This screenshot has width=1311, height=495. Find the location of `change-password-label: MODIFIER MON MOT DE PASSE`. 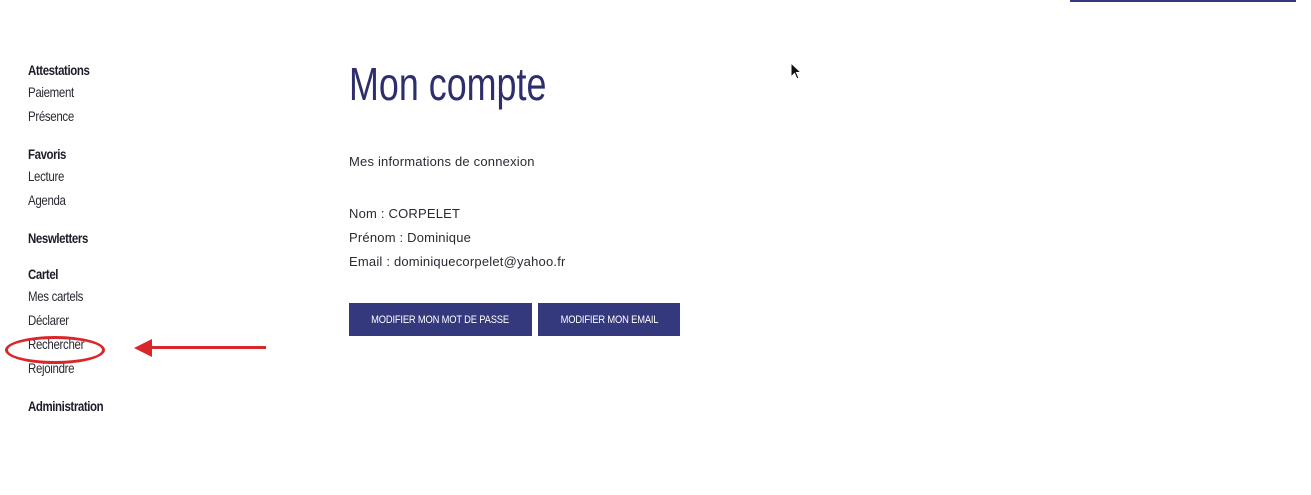

change-password-label: MODIFIER MON MOT DE PASSE is located at coordinates (440, 319).